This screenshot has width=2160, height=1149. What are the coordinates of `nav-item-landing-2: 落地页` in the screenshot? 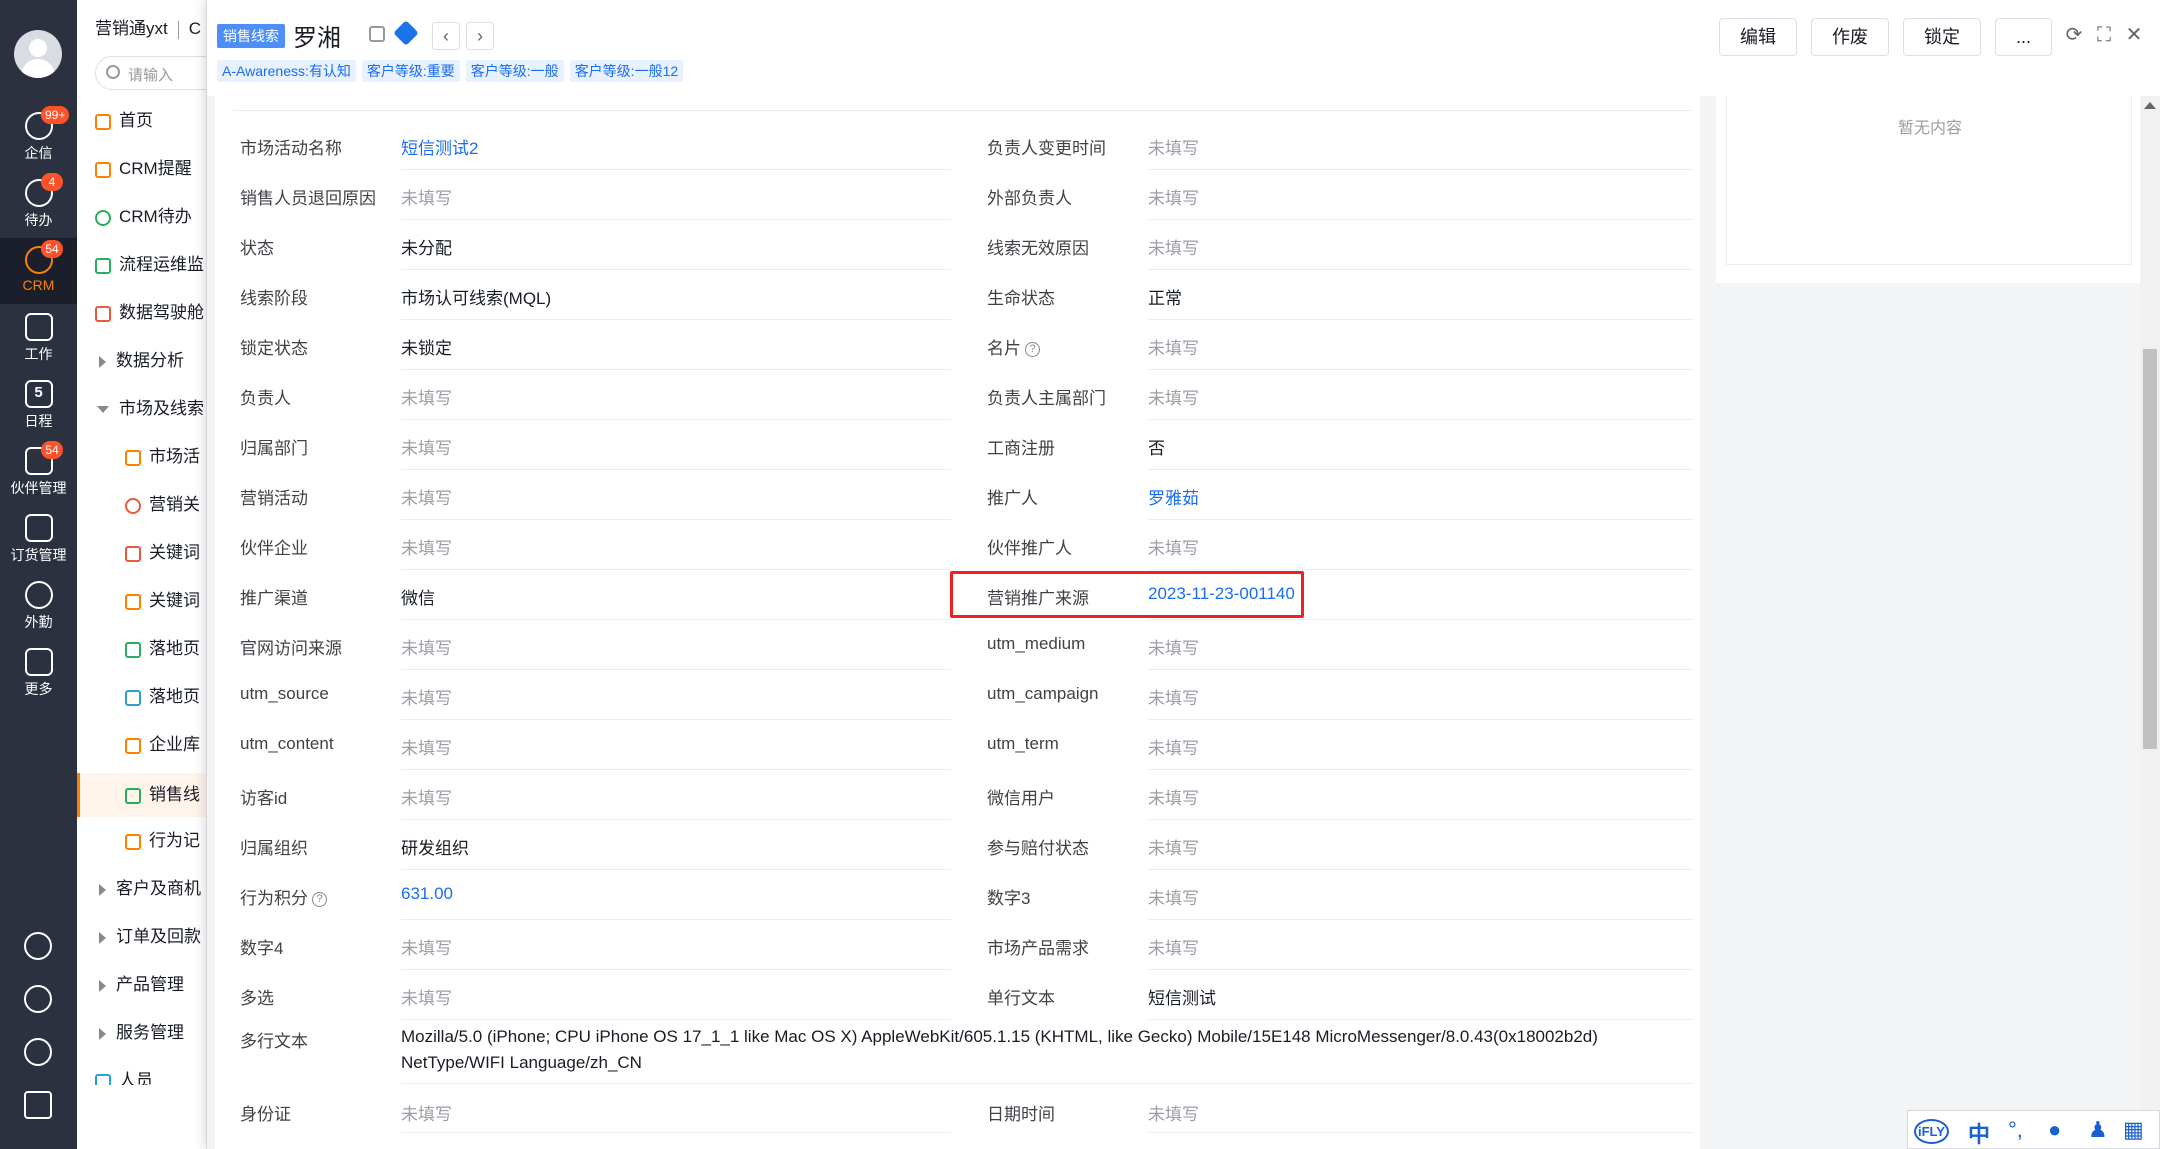 It's located at (141, 697).